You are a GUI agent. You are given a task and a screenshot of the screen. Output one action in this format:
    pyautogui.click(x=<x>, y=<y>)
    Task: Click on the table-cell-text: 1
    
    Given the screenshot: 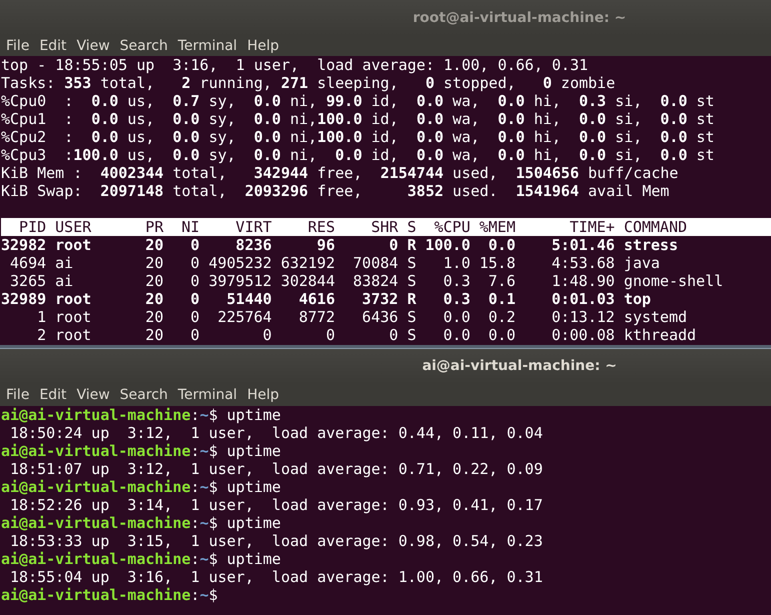 What is the action you would take?
    pyautogui.click(x=41, y=317)
    